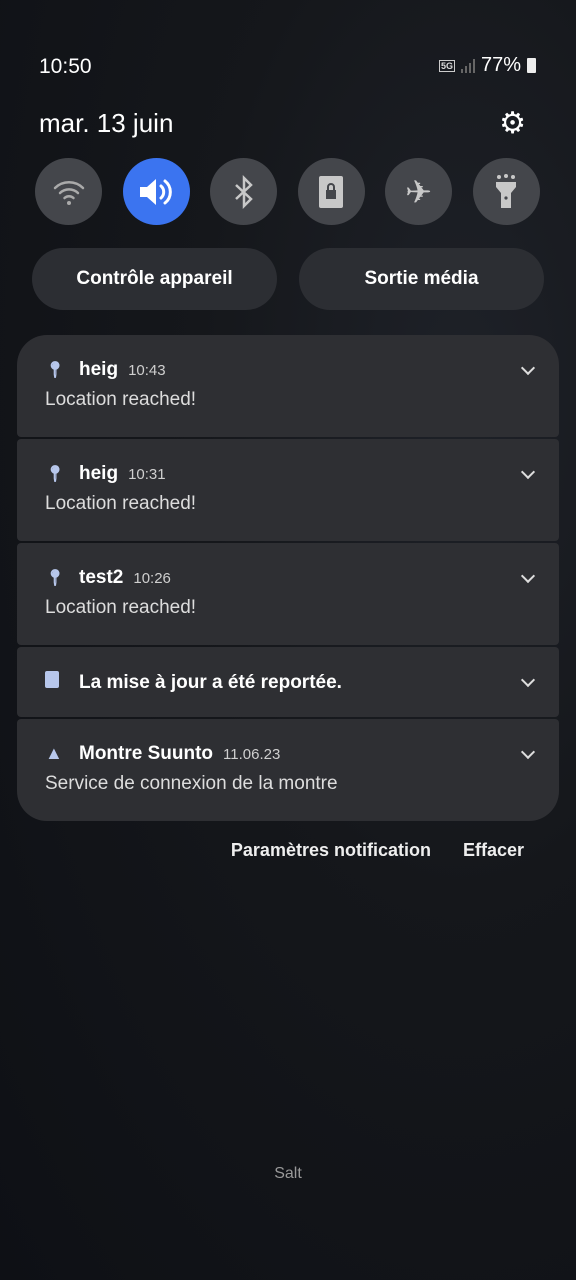  Describe the element at coordinates (106, 123) in the screenshot. I see `date: mar. 13 juin` at that location.